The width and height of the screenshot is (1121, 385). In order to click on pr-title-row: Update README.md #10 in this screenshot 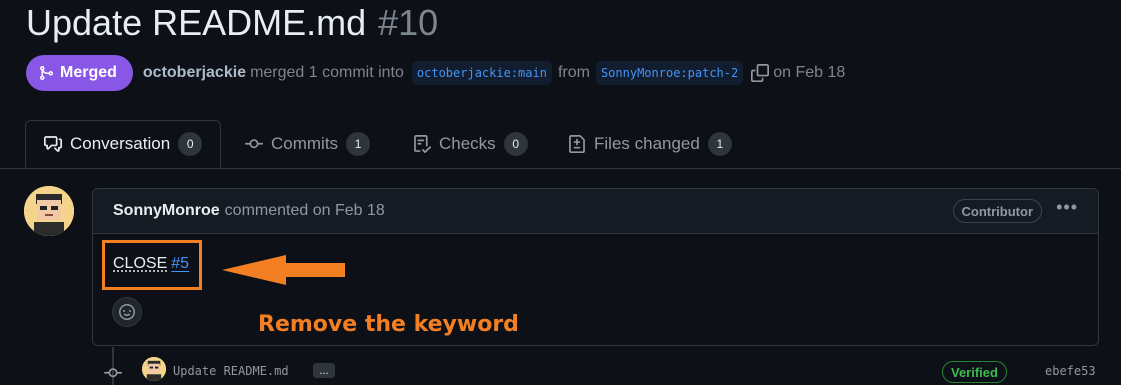, I will do `click(232, 24)`.